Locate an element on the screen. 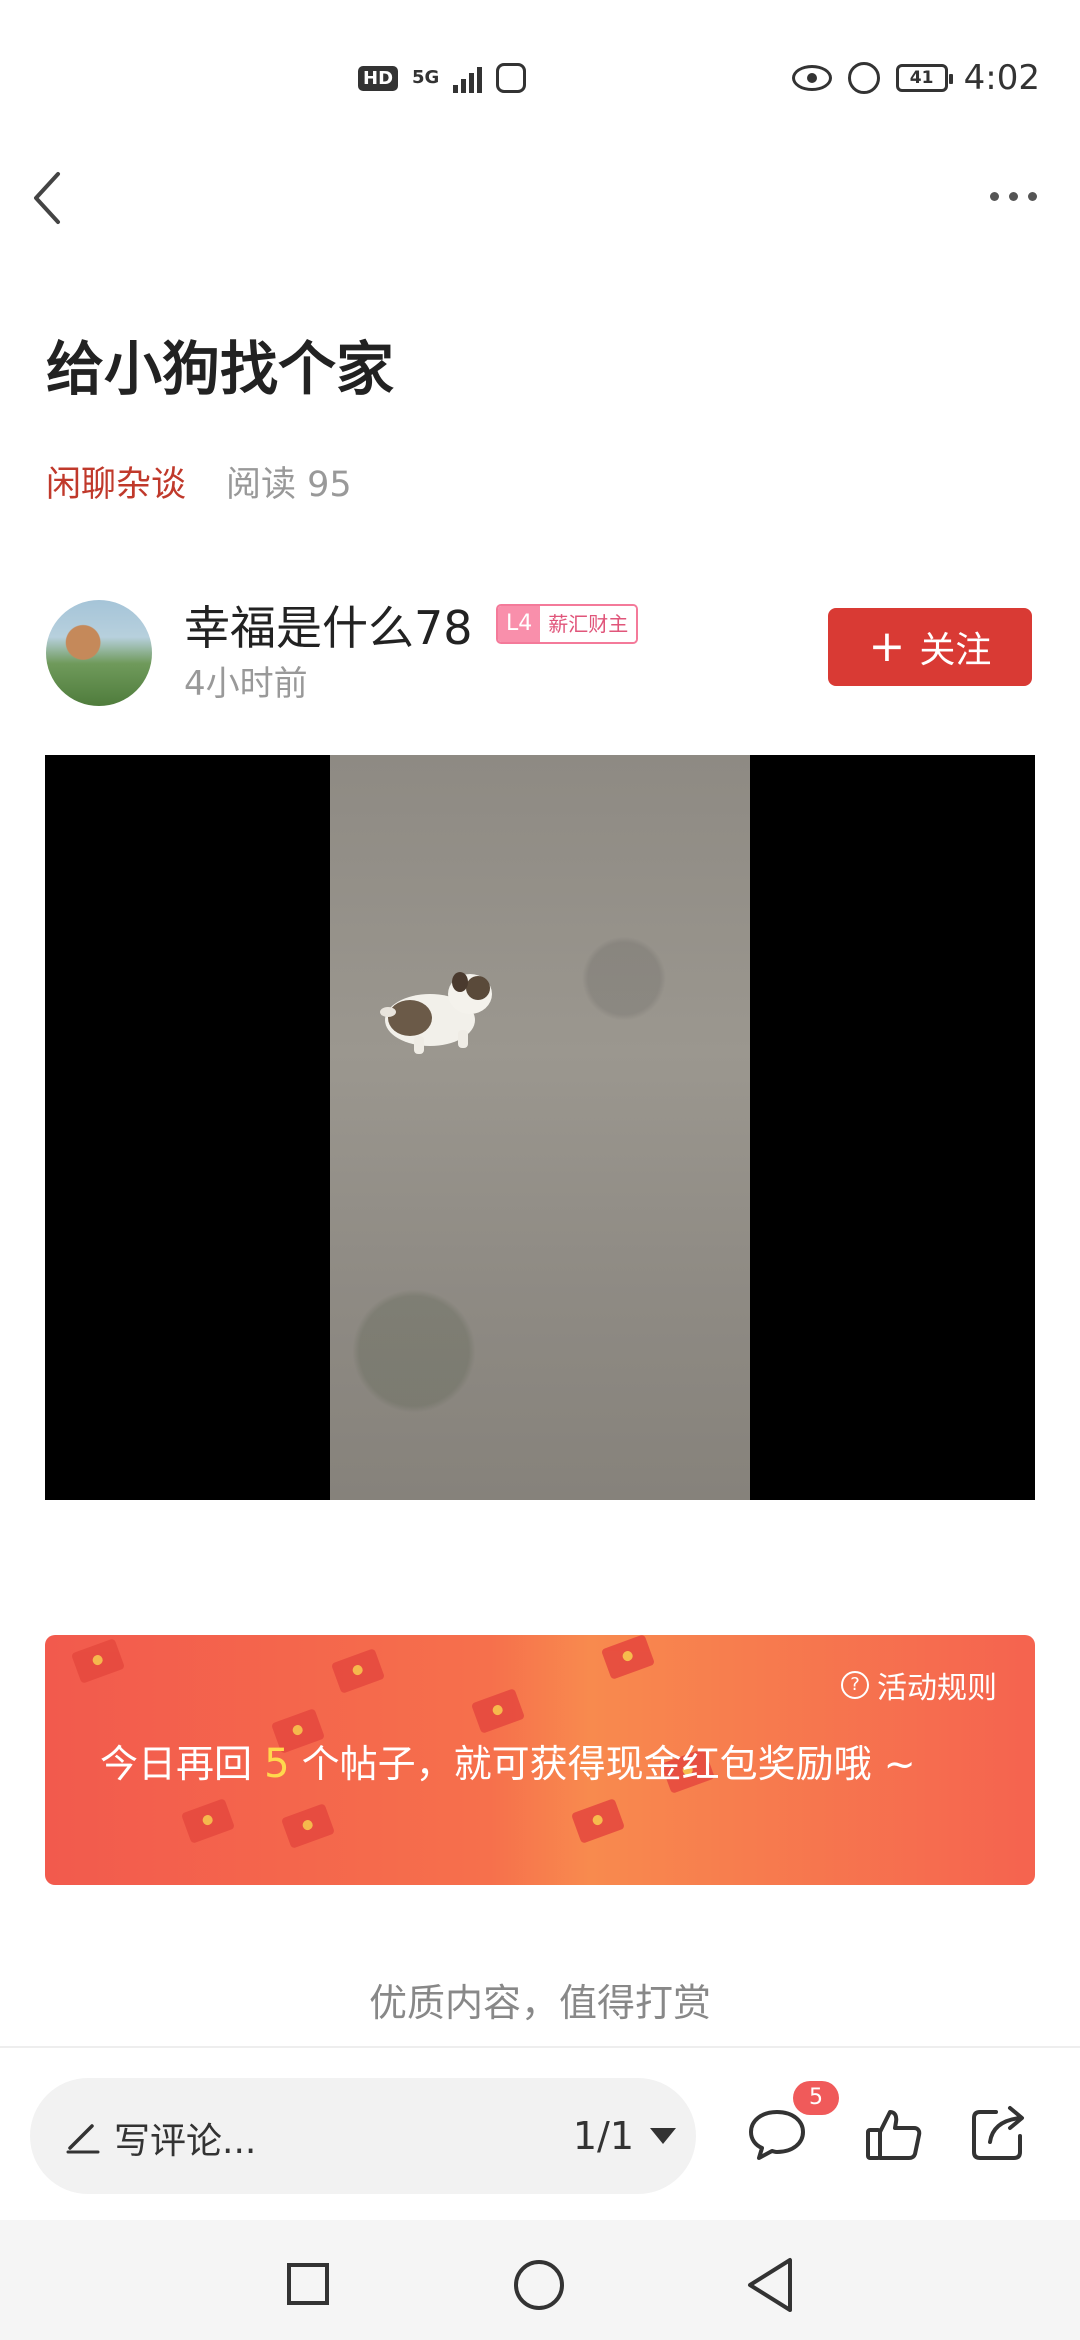 Image resolution: width=1080 pixels, height=2340 pixels. level-badge: L4 薪汇财主 is located at coordinates (567, 624).